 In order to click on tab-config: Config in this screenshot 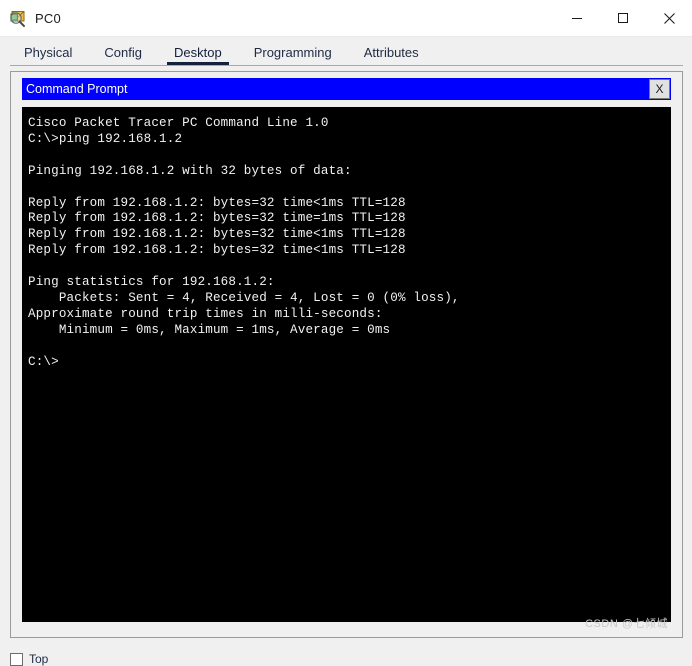, I will do `click(123, 55)`.